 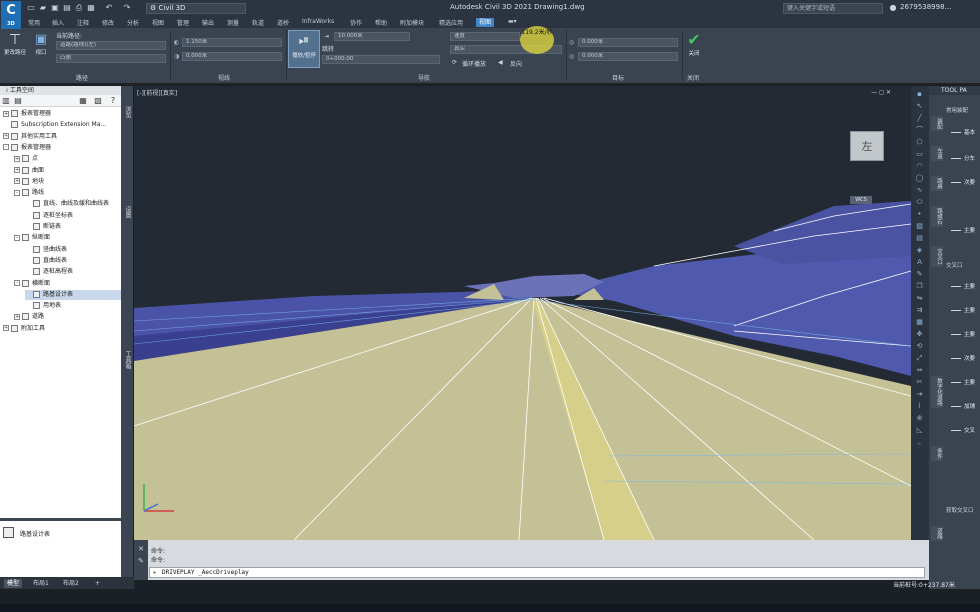 What do you see at coordinates (919, 418) in the screenshot?
I see `join-icon: ⊕` at bounding box center [919, 418].